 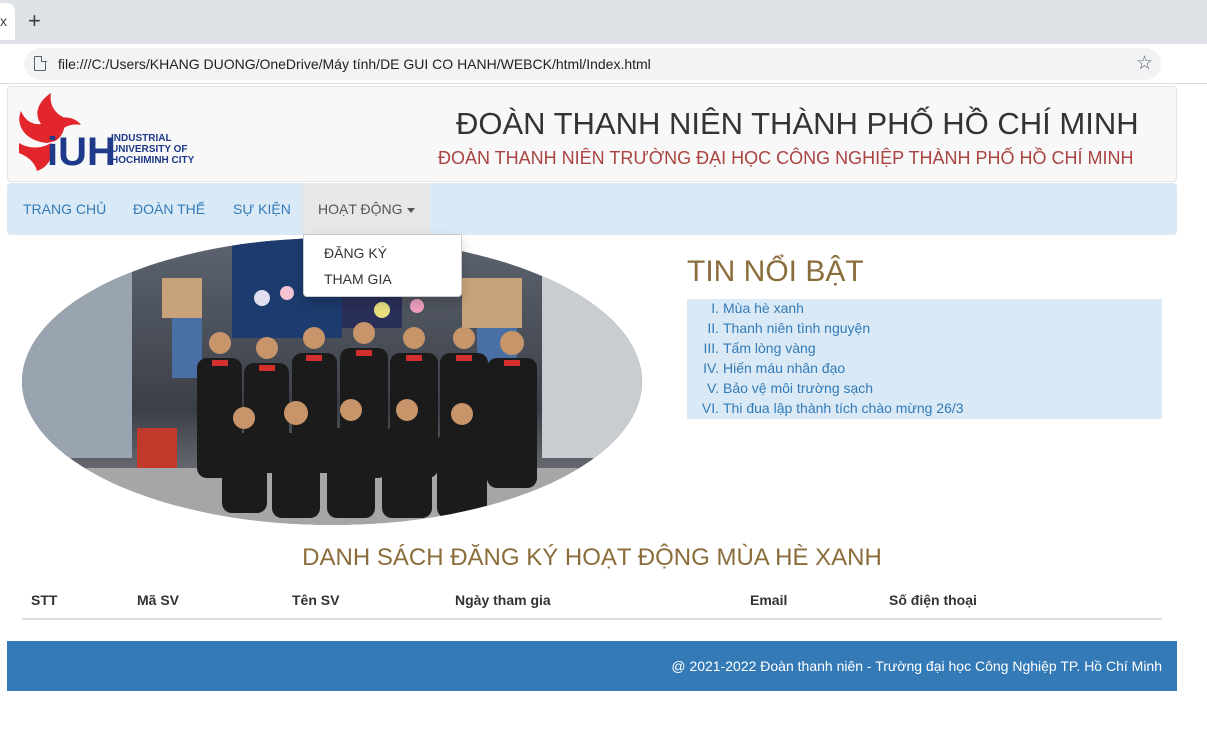 I want to click on column-header-stt: STT, so click(x=44, y=600).